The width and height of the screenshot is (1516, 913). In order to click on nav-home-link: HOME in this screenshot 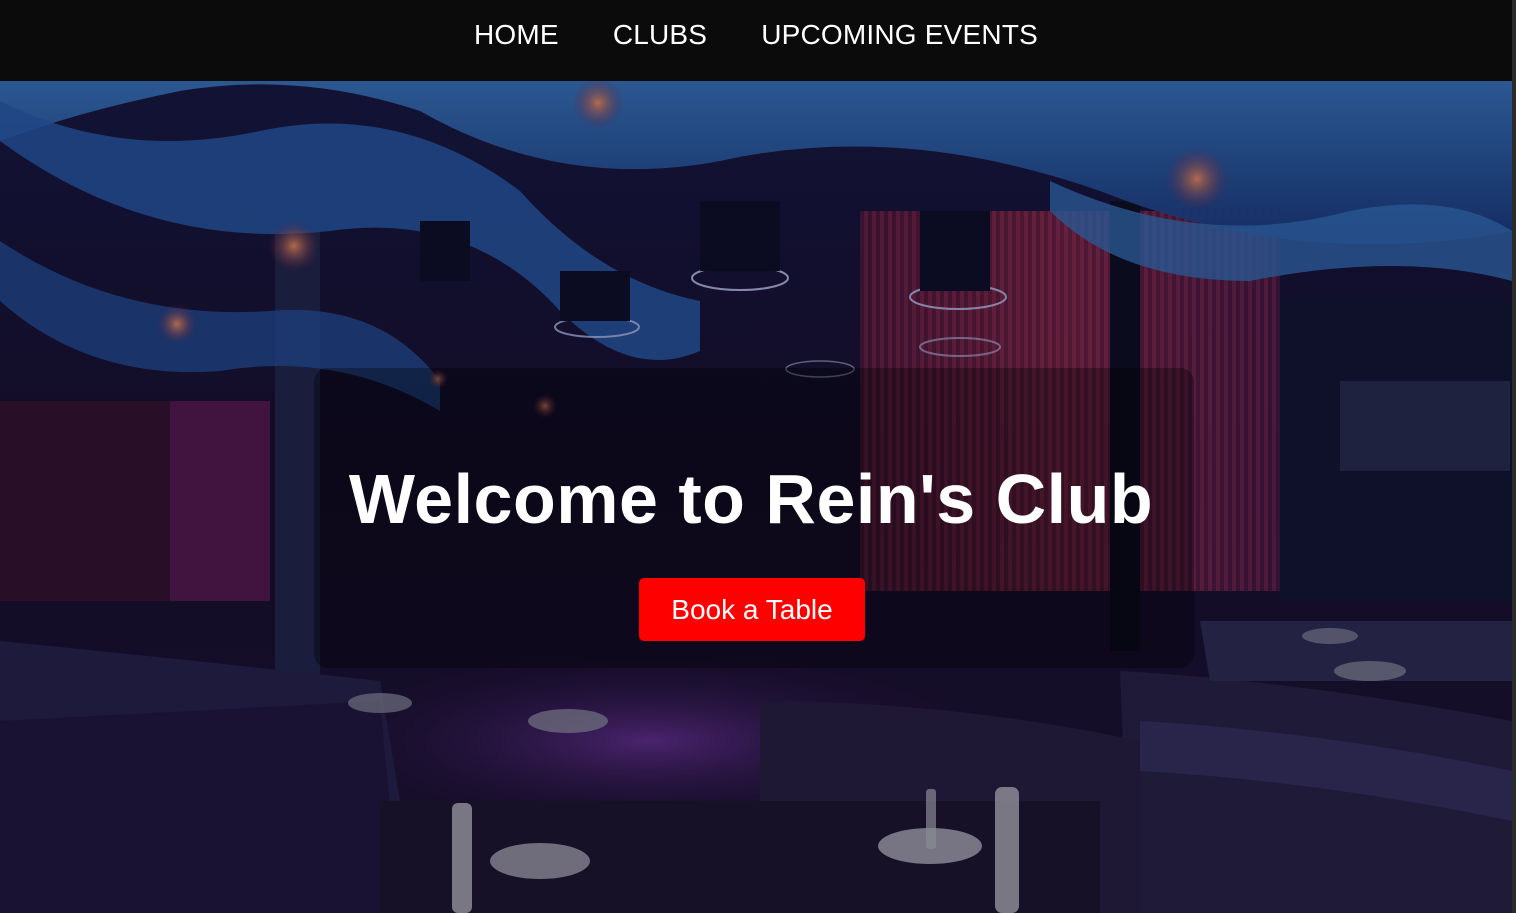, I will do `click(516, 35)`.